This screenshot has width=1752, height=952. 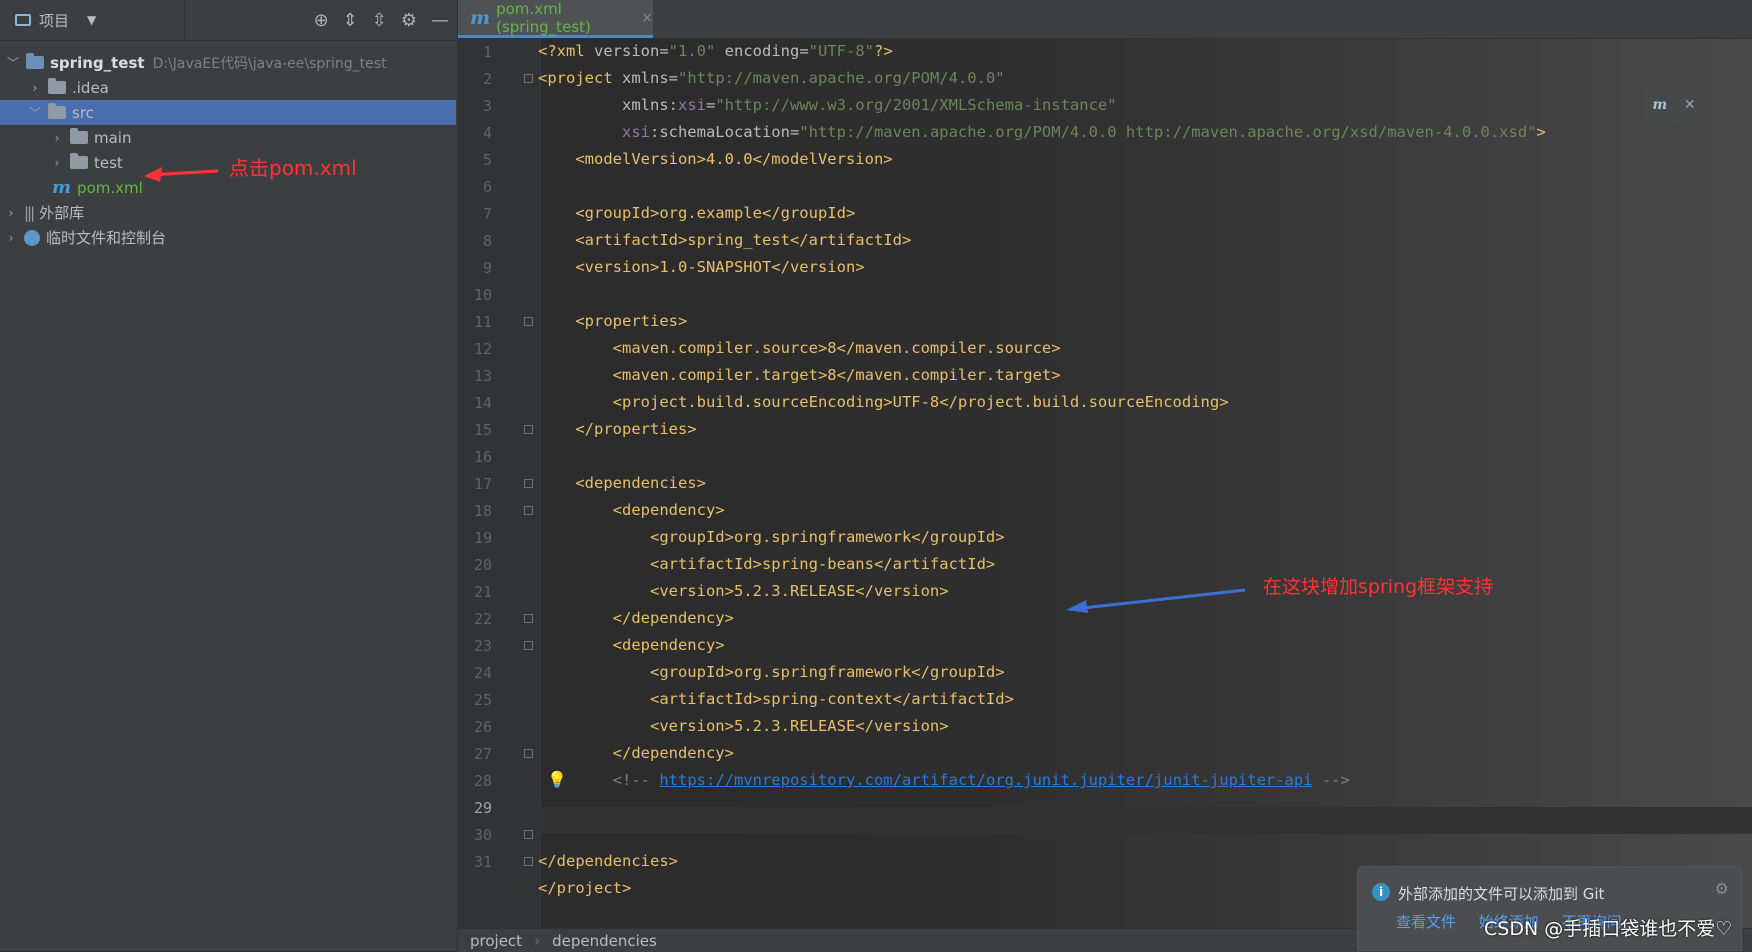 What do you see at coordinates (482, 835) in the screenshot?
I see `line-number: 30` at bounding box center [482, 835].